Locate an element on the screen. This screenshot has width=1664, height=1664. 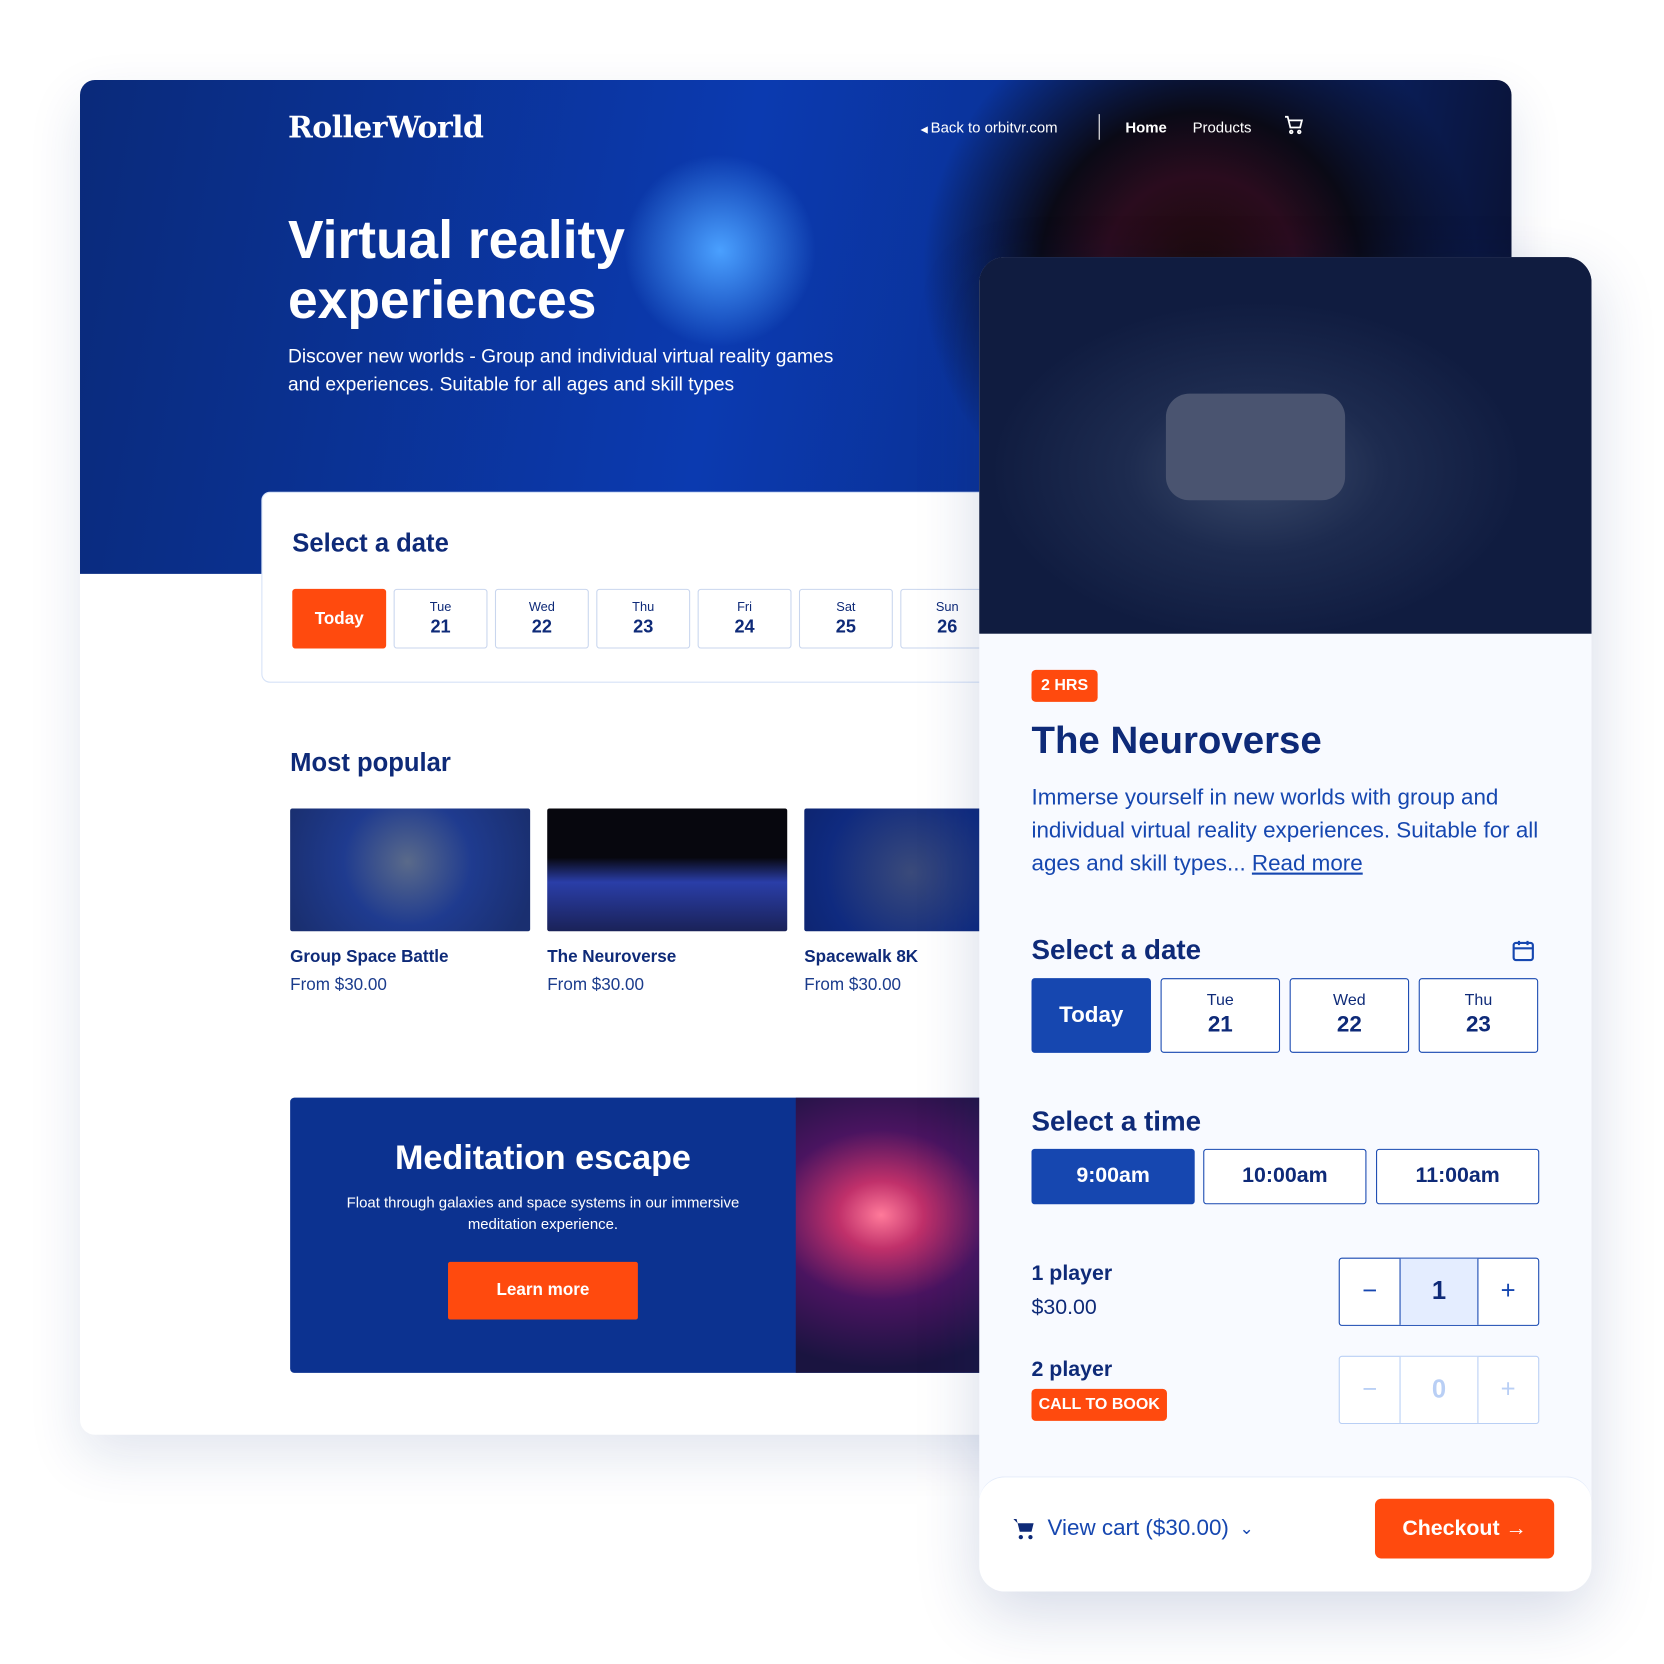
logo: RollerWorld is located at coordinates (386, 127).